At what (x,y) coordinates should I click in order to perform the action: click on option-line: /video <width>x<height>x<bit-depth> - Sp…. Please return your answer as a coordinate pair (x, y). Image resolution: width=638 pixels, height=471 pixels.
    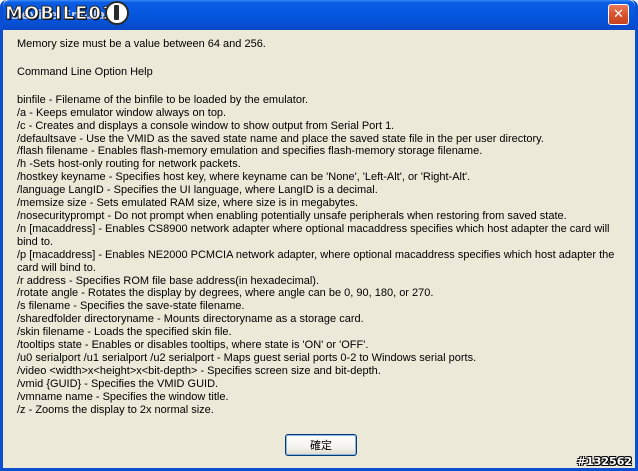
    Looking at the image, I should click on (199, 370).